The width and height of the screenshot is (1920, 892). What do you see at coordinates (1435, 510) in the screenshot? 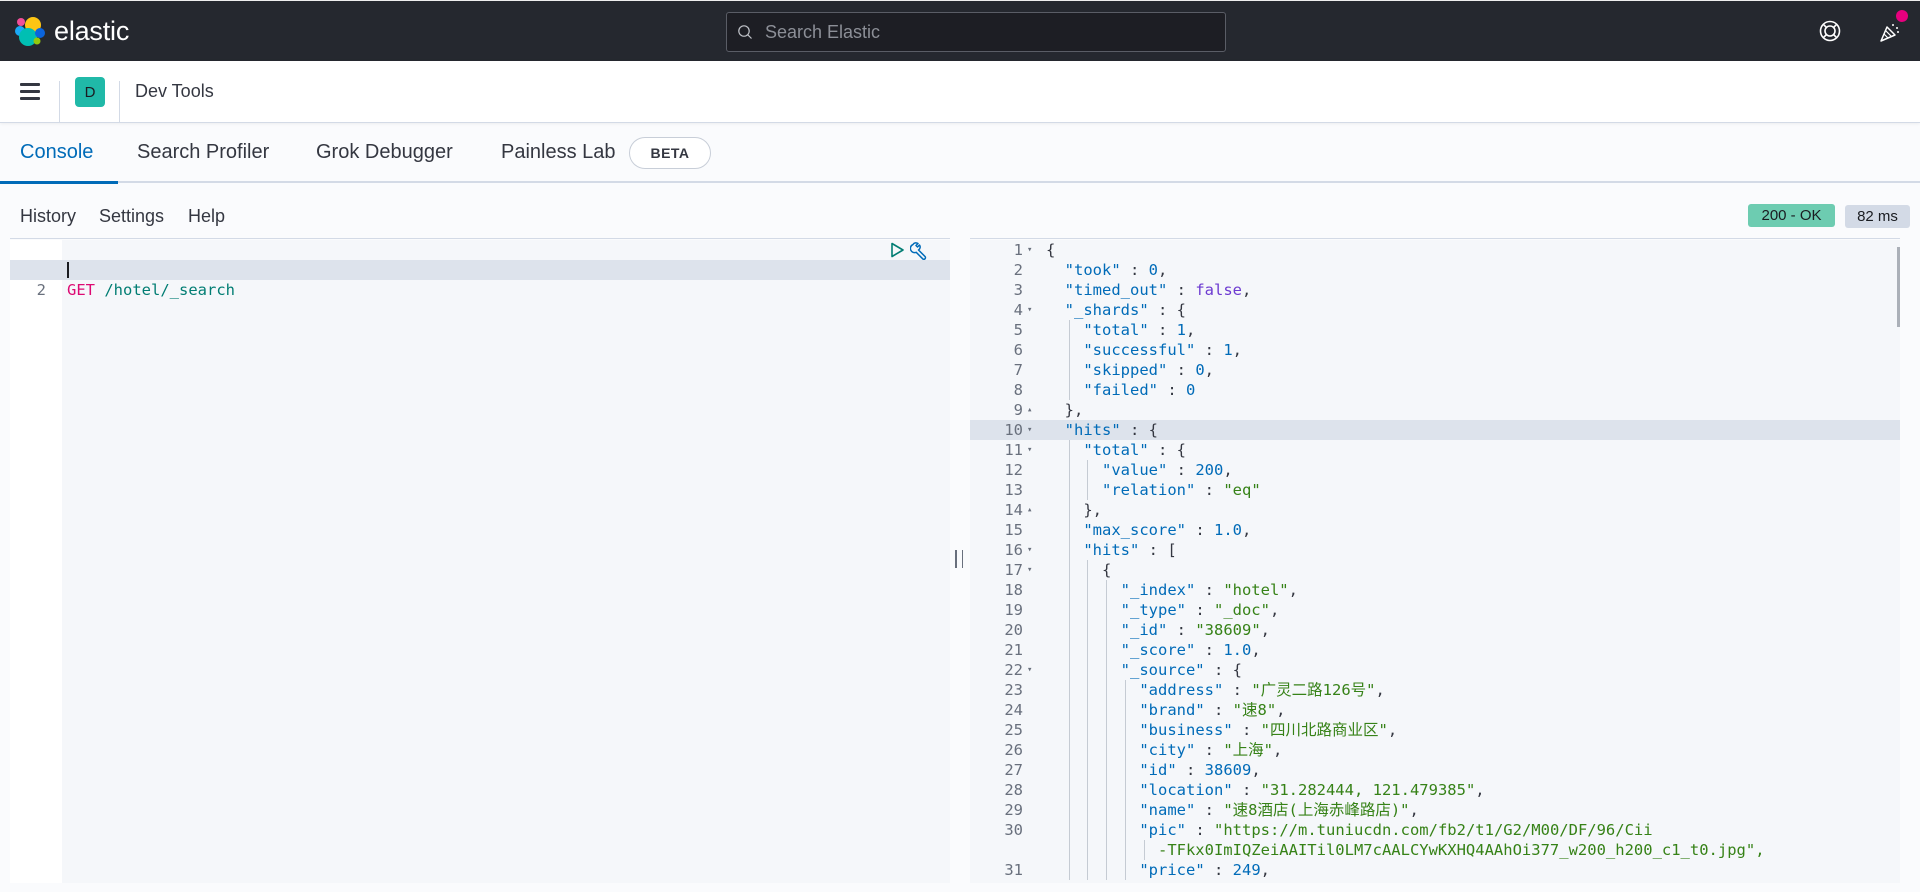
I see `response-line: 14 ▴ },` at bounding box center [1435, 510].